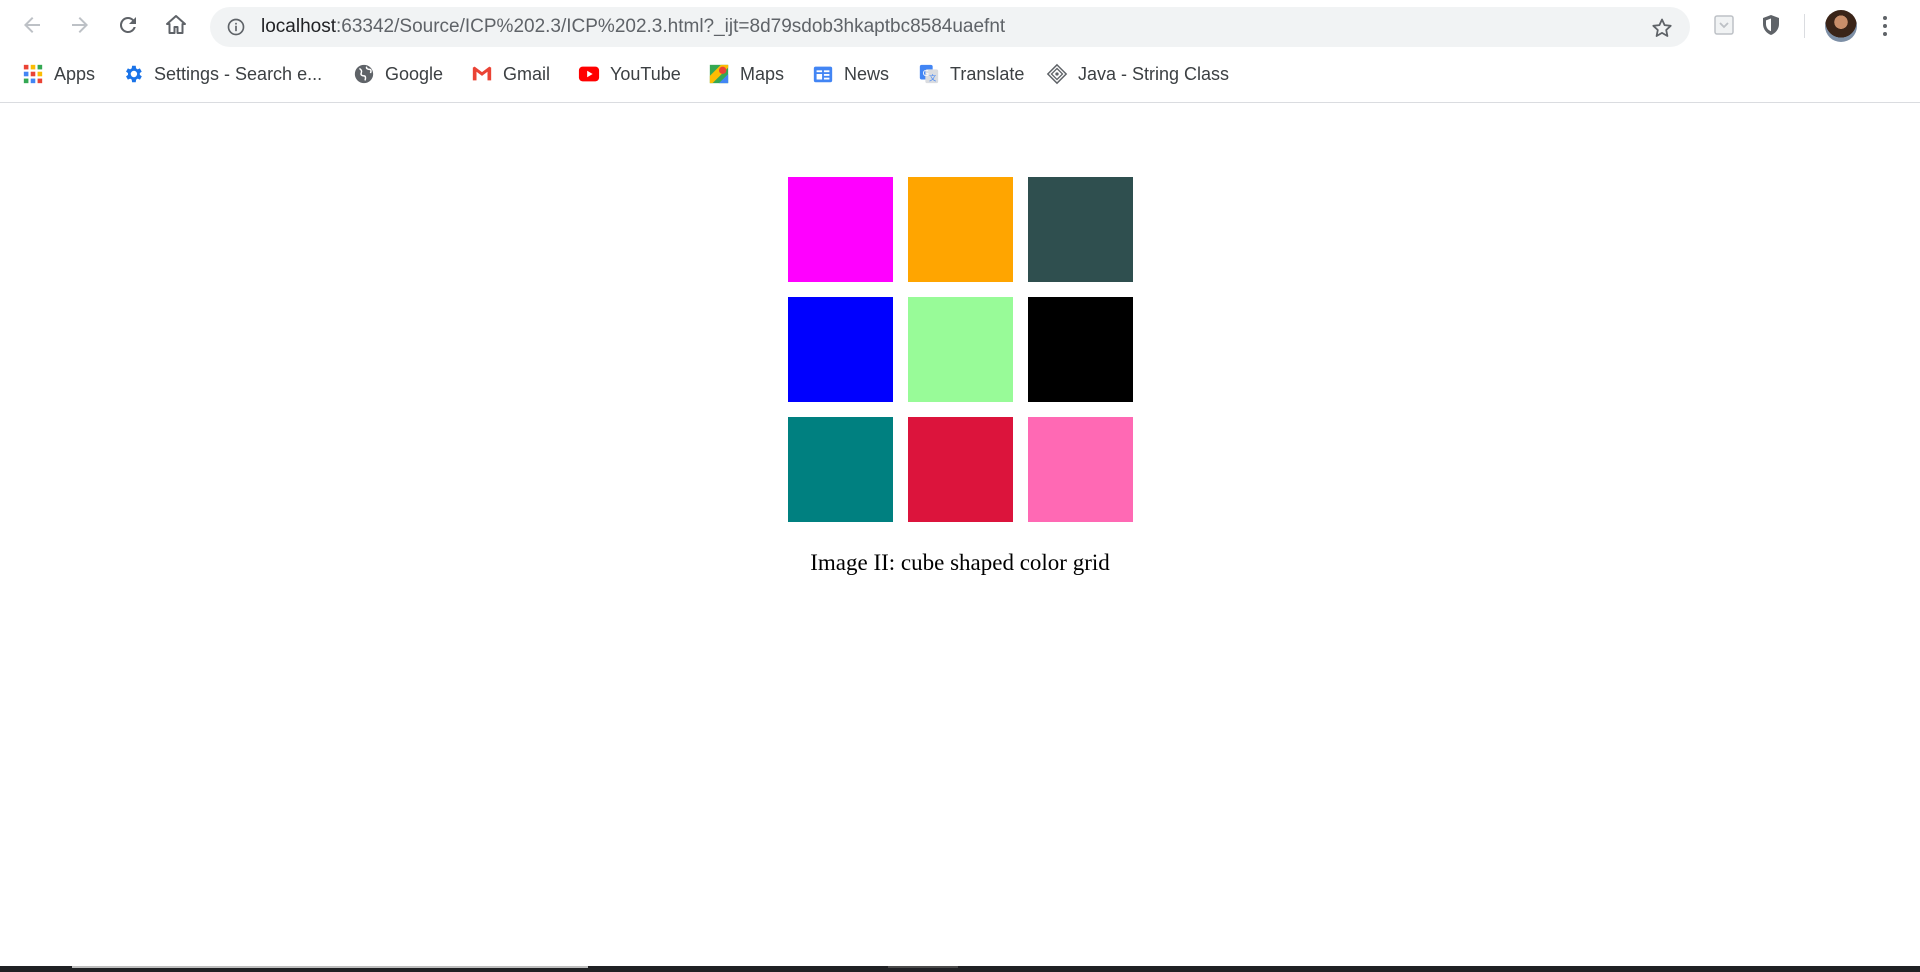 The image size is (1920, 972). I want to click on reload-icon, so click(127, 24).